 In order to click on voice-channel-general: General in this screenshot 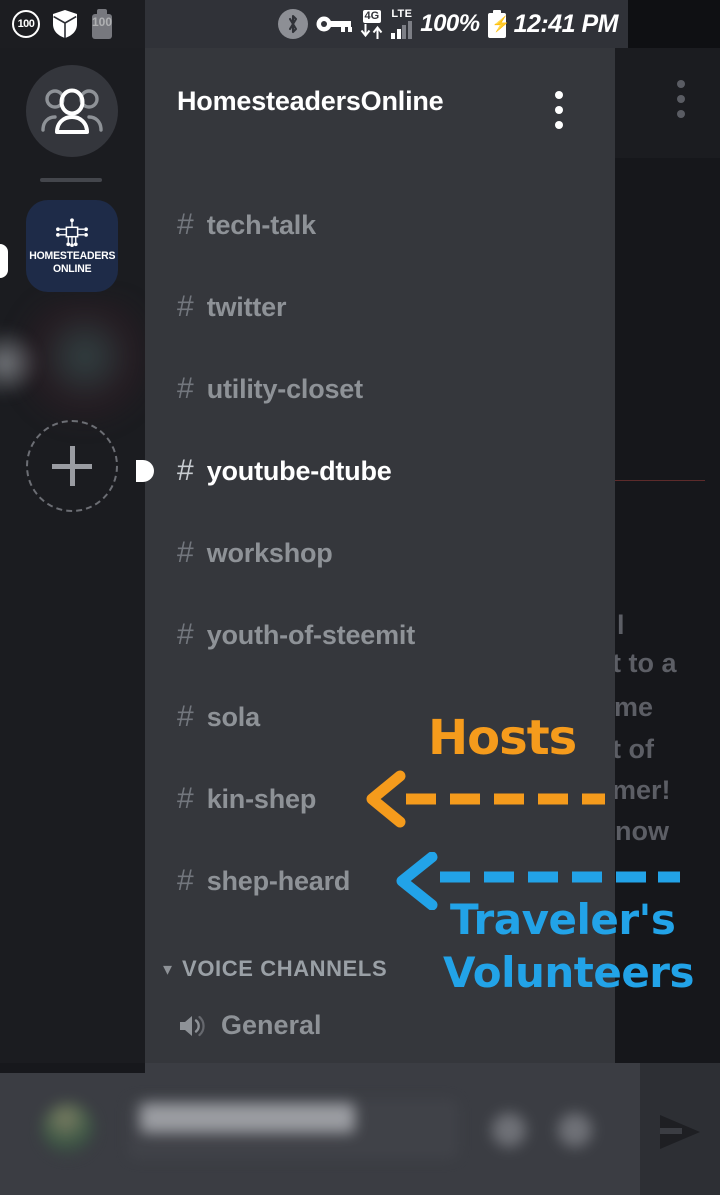, I will do `click(249, 1025)`.